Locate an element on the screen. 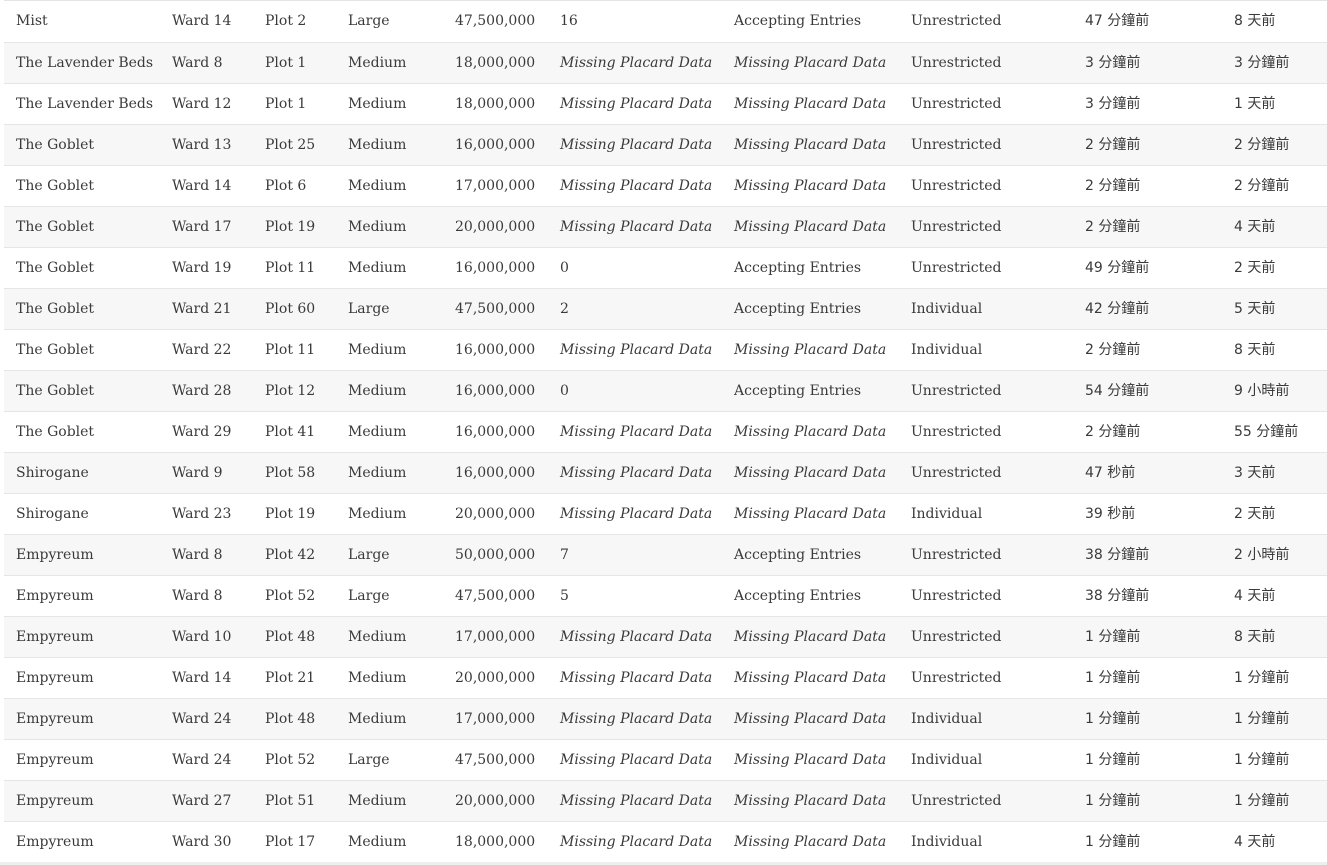 The image size is (1327, 865). cell-plot: Plot 19 is located at coordinates (294, 227).